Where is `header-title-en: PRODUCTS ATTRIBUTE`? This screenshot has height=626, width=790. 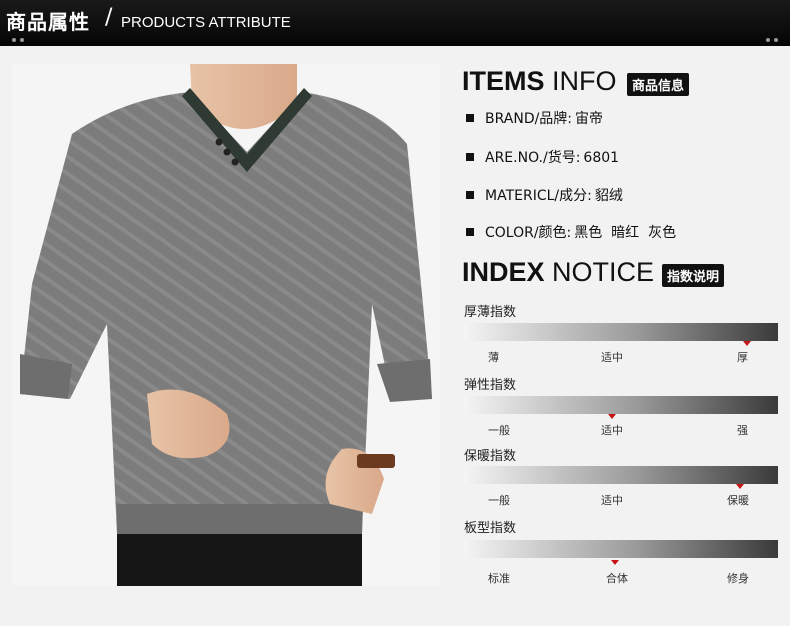 header-title-en: PRODUCTS ATTRIBUTE is located at coordinates (206, 22).